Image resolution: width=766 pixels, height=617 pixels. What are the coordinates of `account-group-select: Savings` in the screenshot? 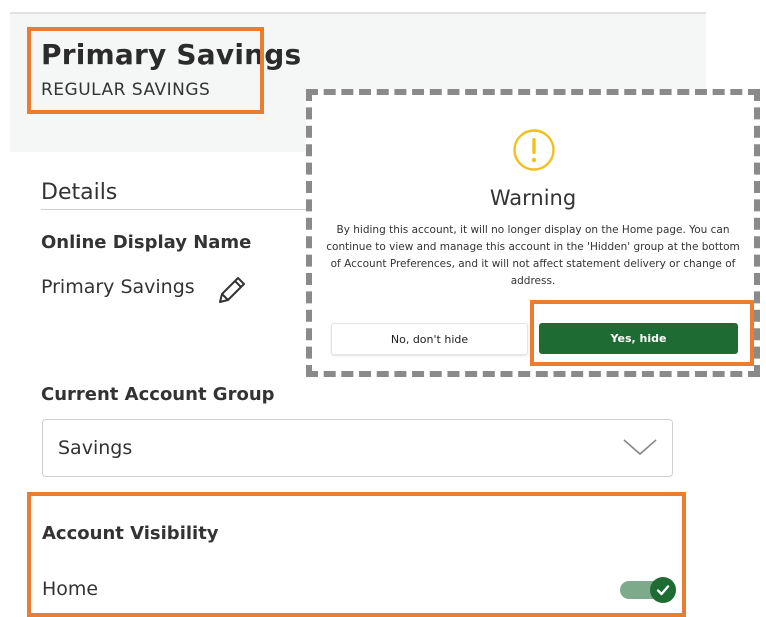 It's located at (357, 448).